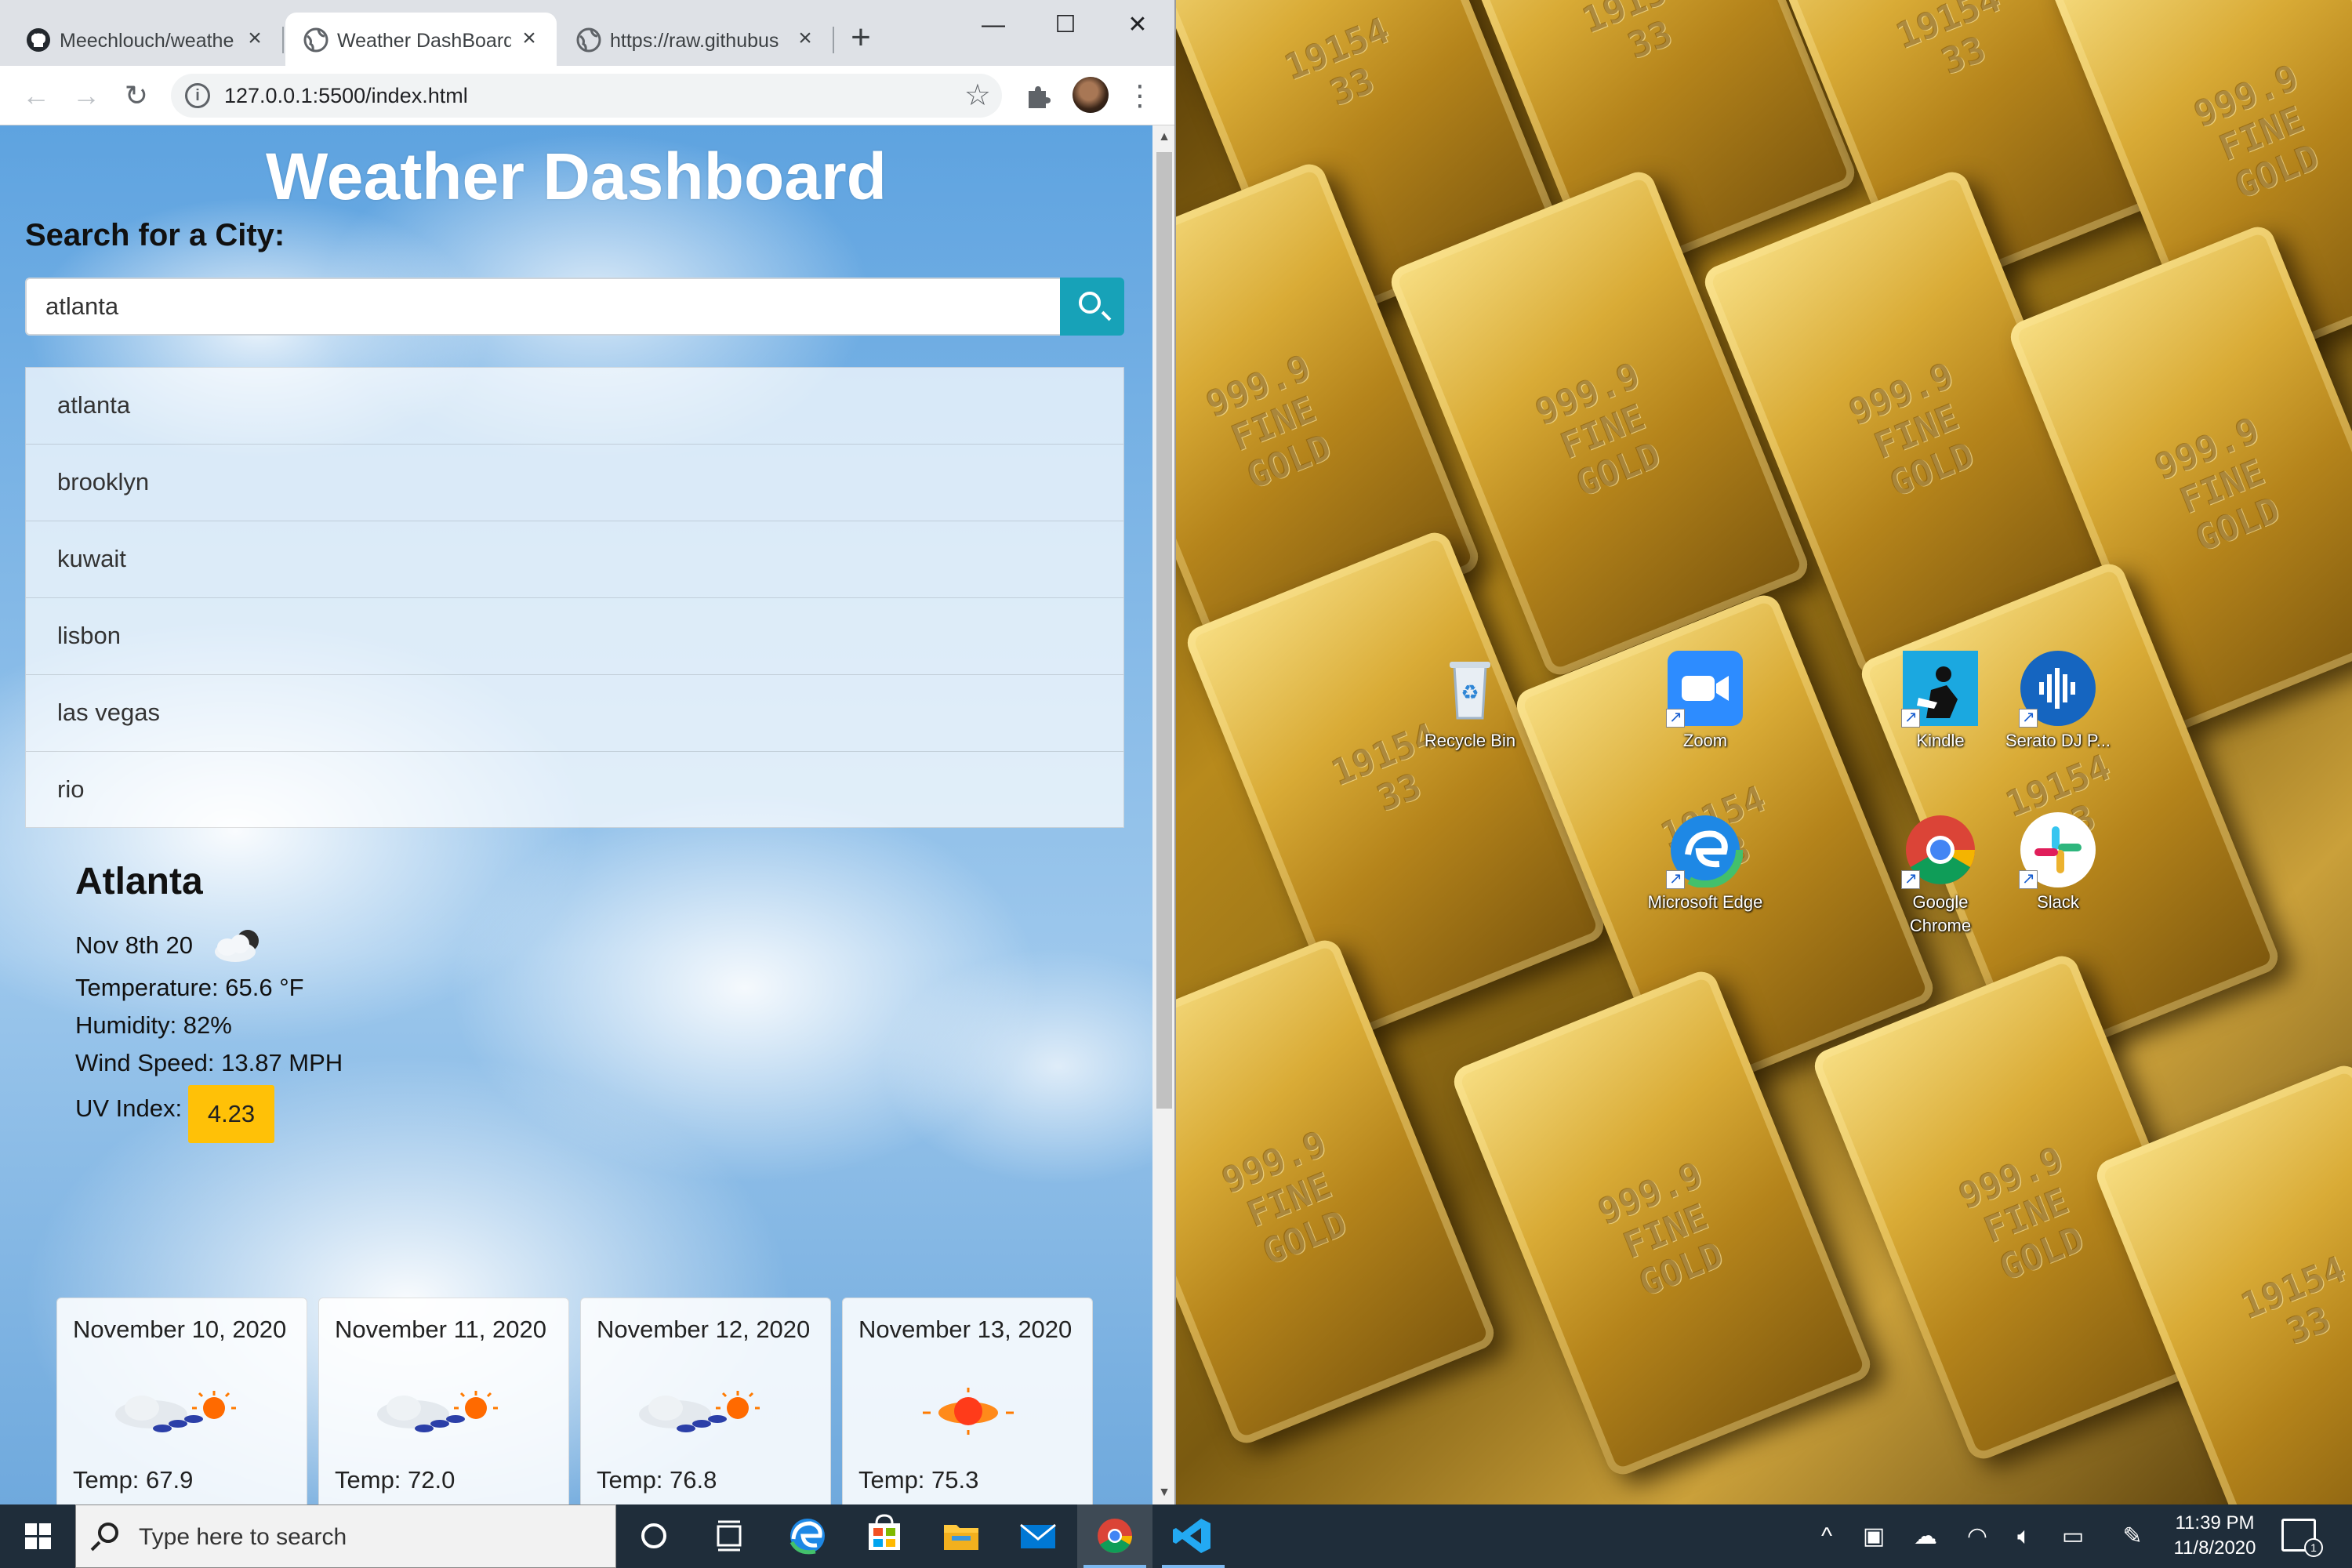 The height and width of the screenshot is (1568, 2352). I want to click on taskbar-edge, so click(807, 1536).